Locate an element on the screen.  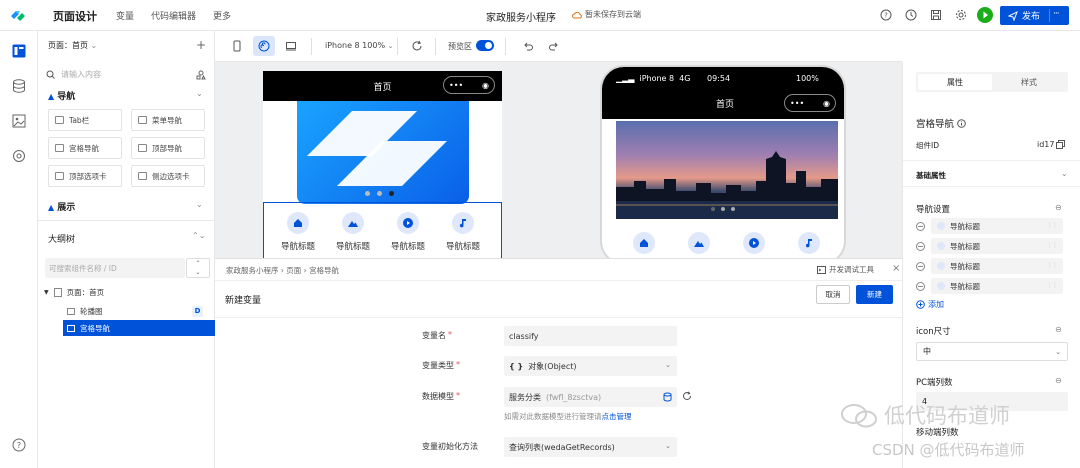
menu-code-editor: 代码编辑器 is located at coordinates (173, 15).